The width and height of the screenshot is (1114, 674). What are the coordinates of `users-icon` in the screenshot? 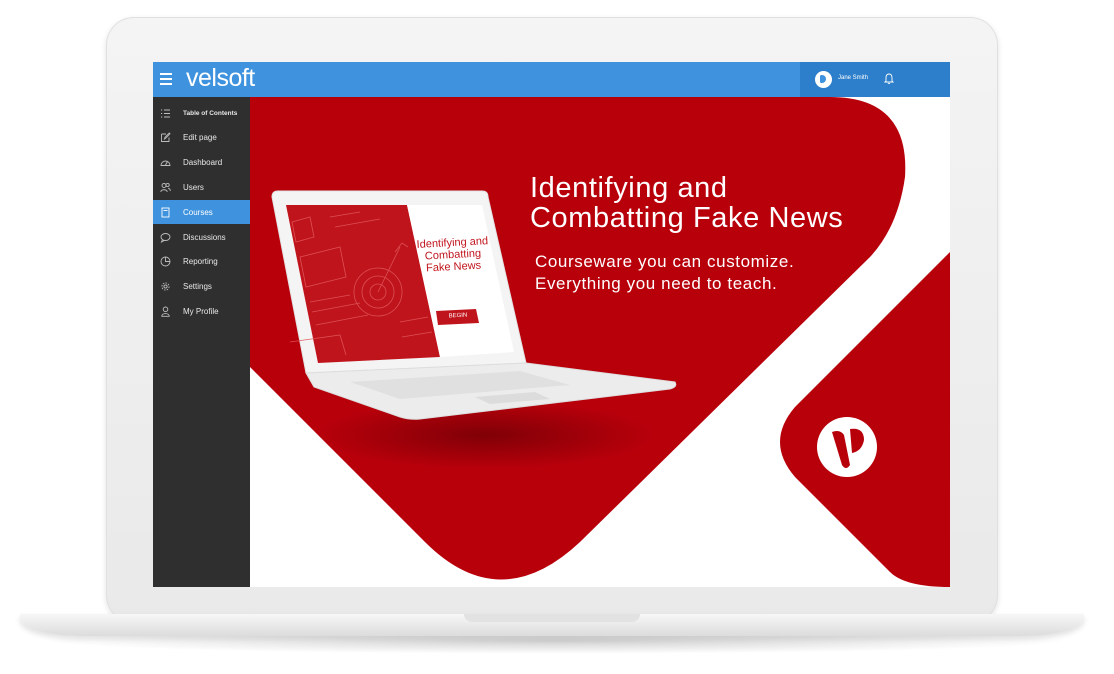 It's located at (165, 187).